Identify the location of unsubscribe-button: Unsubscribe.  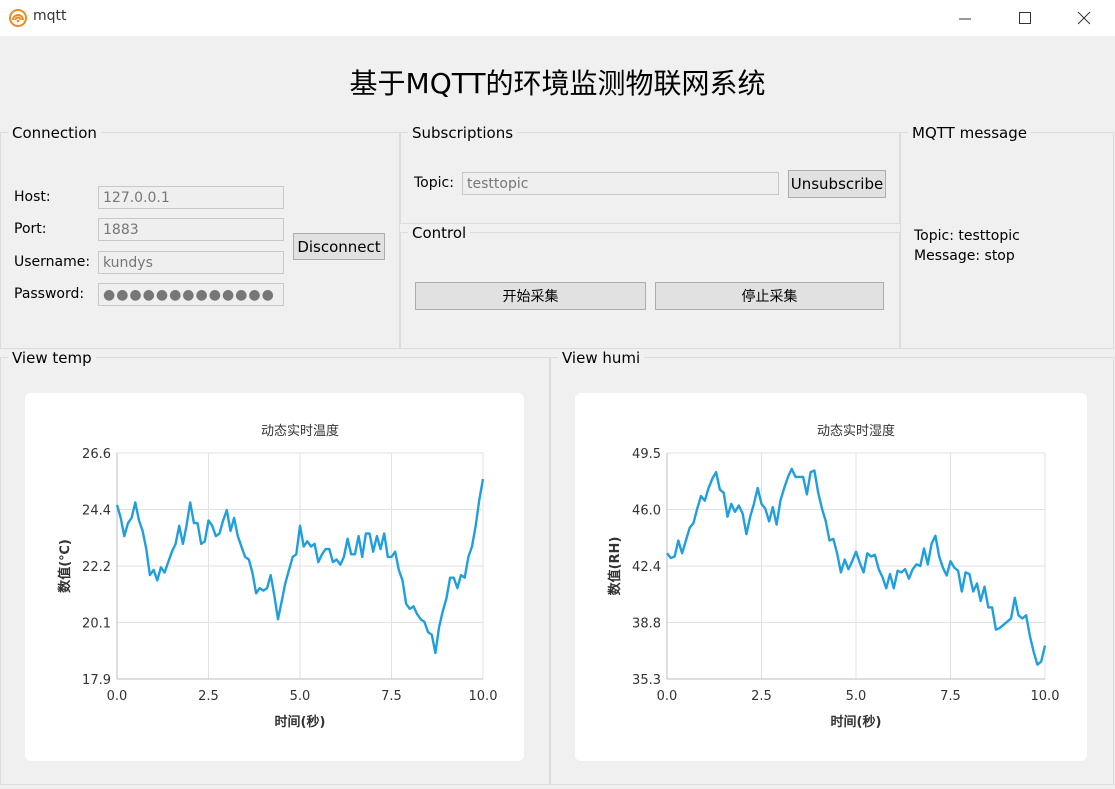
(837, 184).